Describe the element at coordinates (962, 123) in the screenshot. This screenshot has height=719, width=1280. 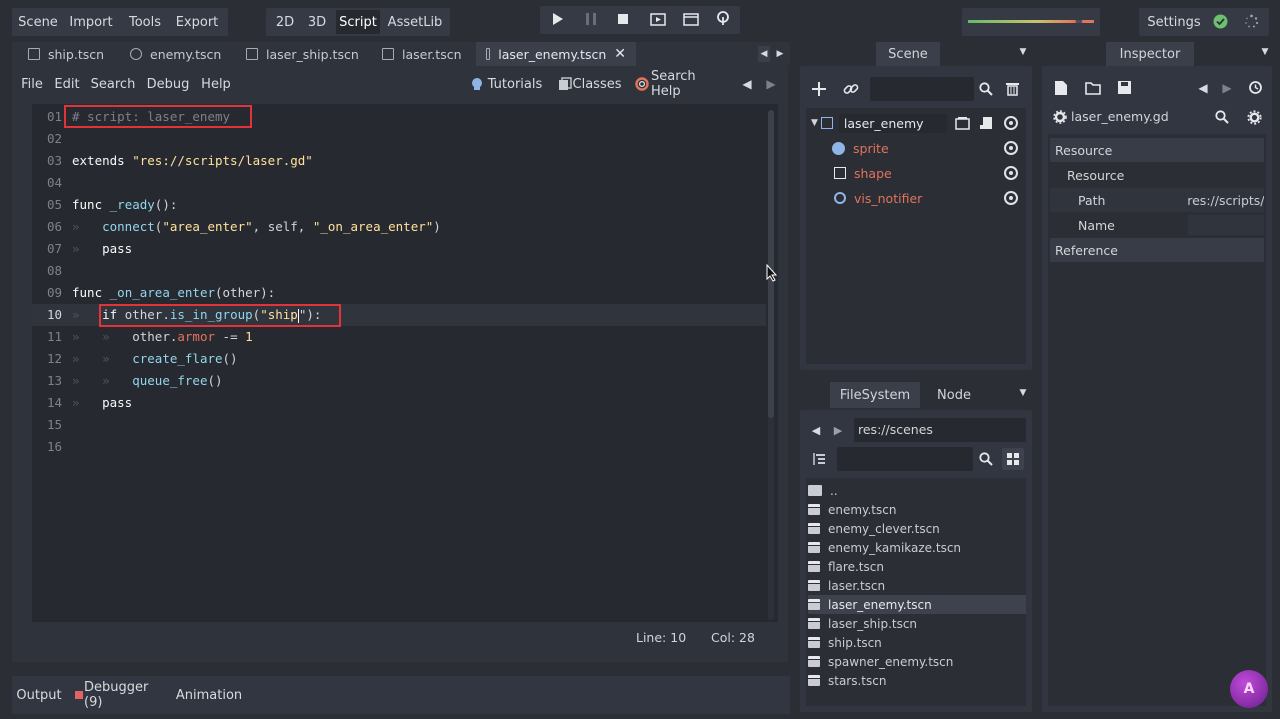
I see `script-icon` at that location.